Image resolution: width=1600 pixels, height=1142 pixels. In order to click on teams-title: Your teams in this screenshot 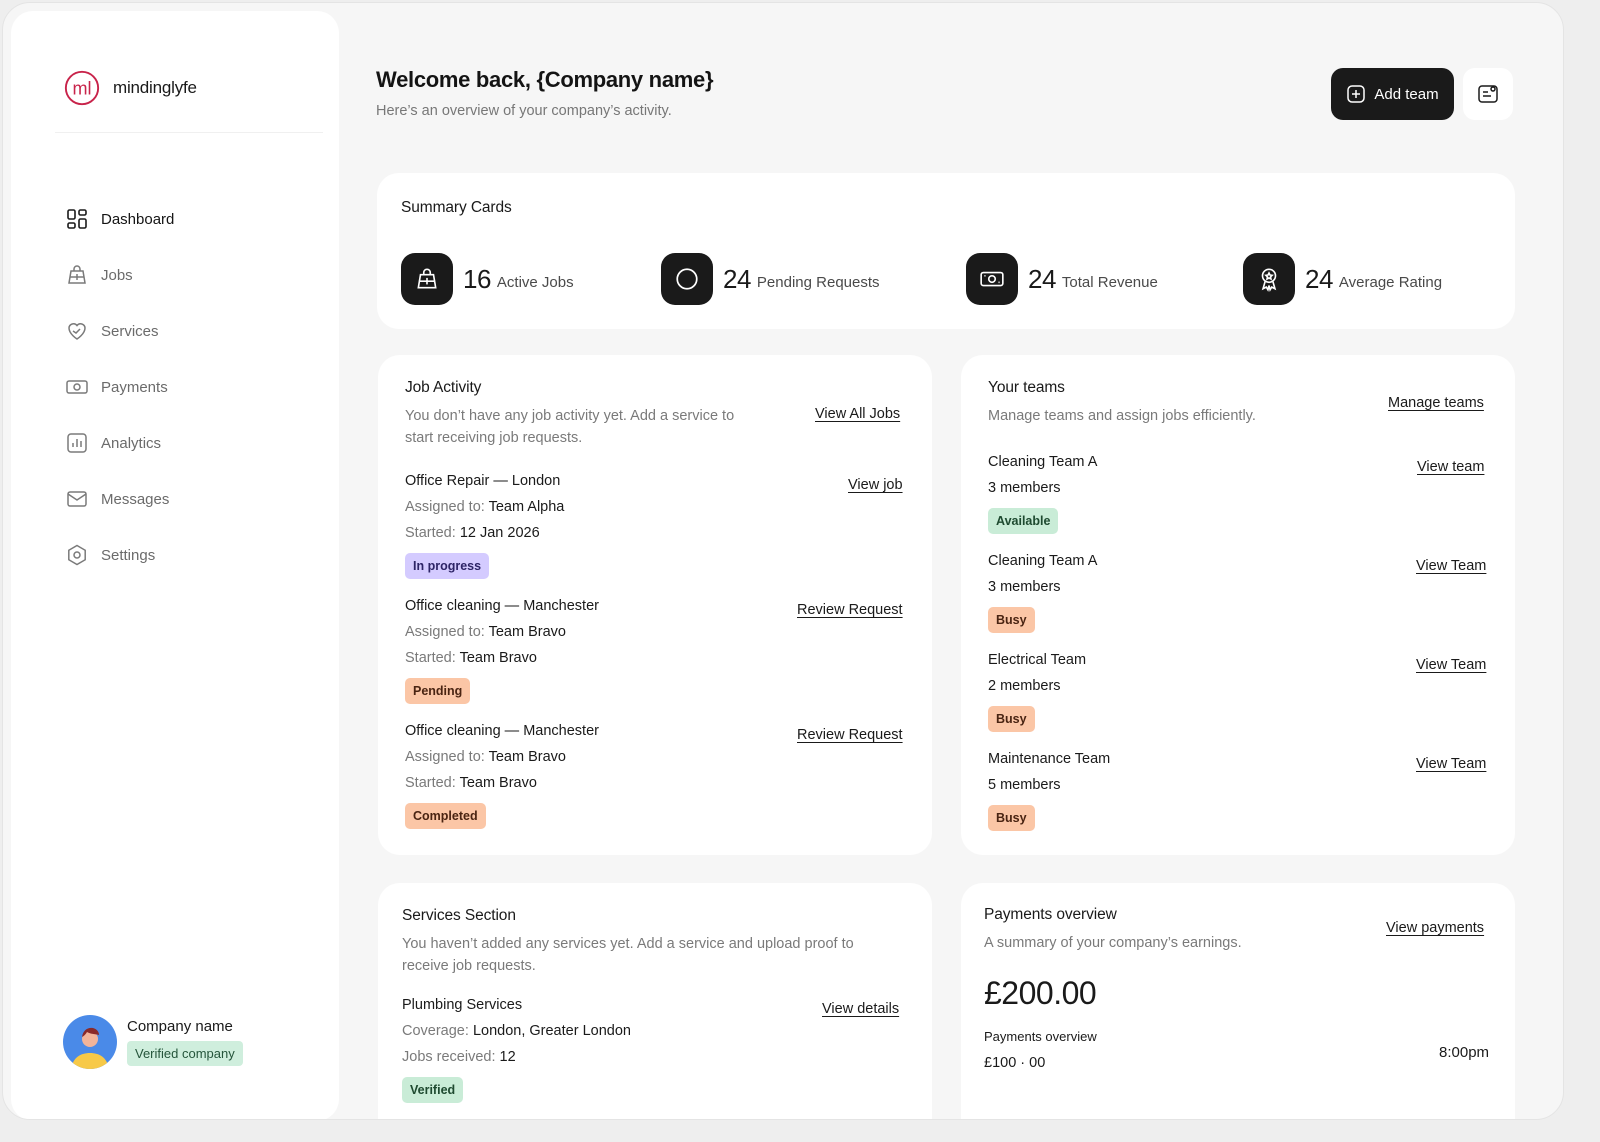, I will do `click(1026, 387)`.